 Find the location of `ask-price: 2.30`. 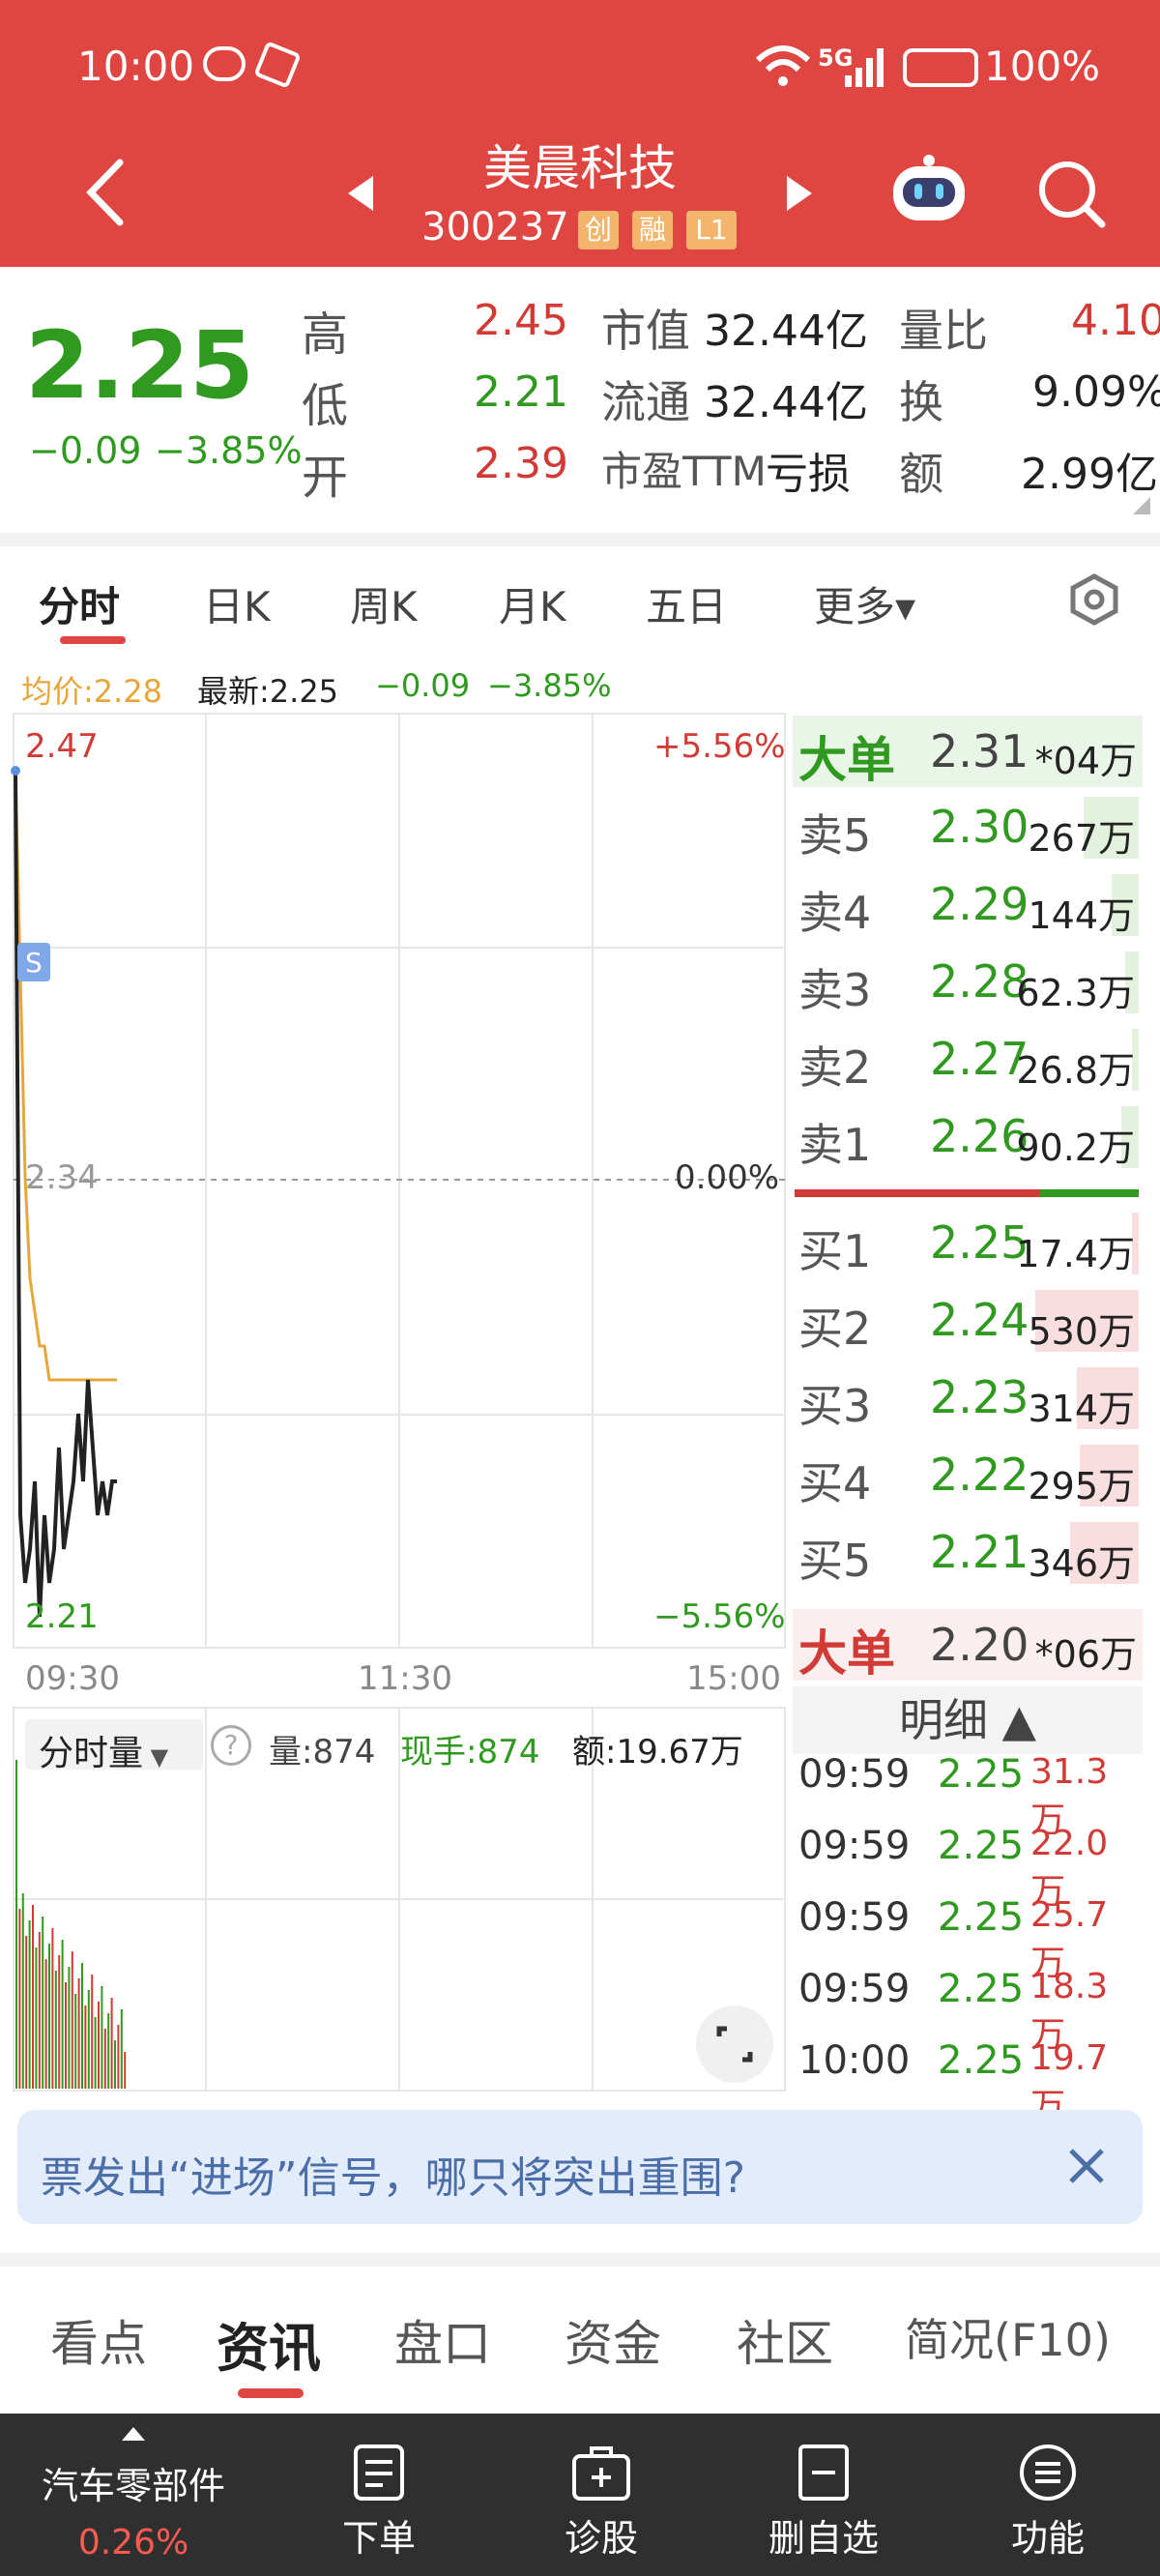

ask-price: 2.30 is located at coordinates (980, 827).